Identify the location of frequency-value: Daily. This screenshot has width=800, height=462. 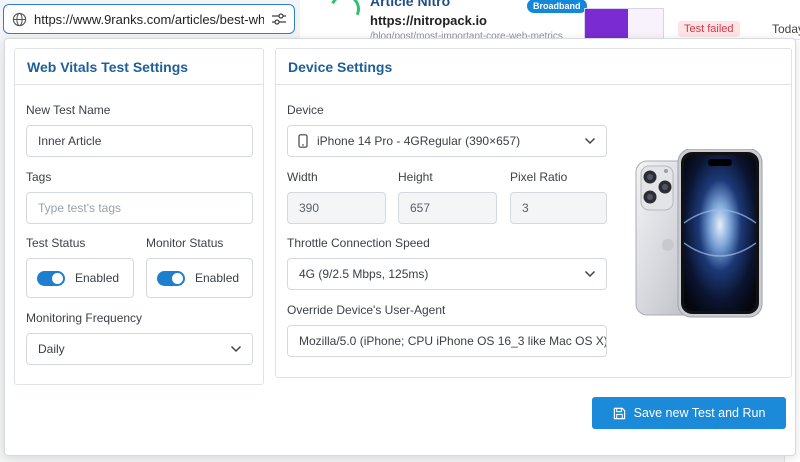
(51, 349).